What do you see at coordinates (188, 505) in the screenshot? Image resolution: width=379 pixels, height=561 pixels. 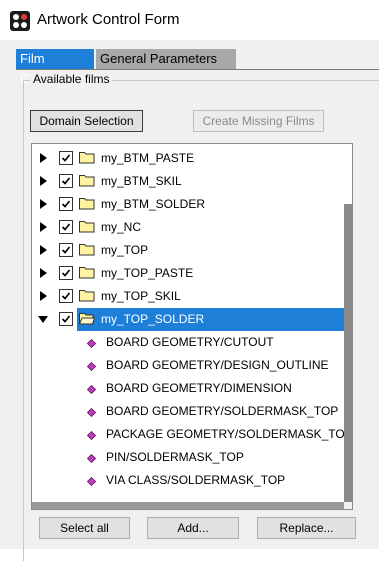 I see `horizontal-scrollbar` at bounding box center [188, 505].